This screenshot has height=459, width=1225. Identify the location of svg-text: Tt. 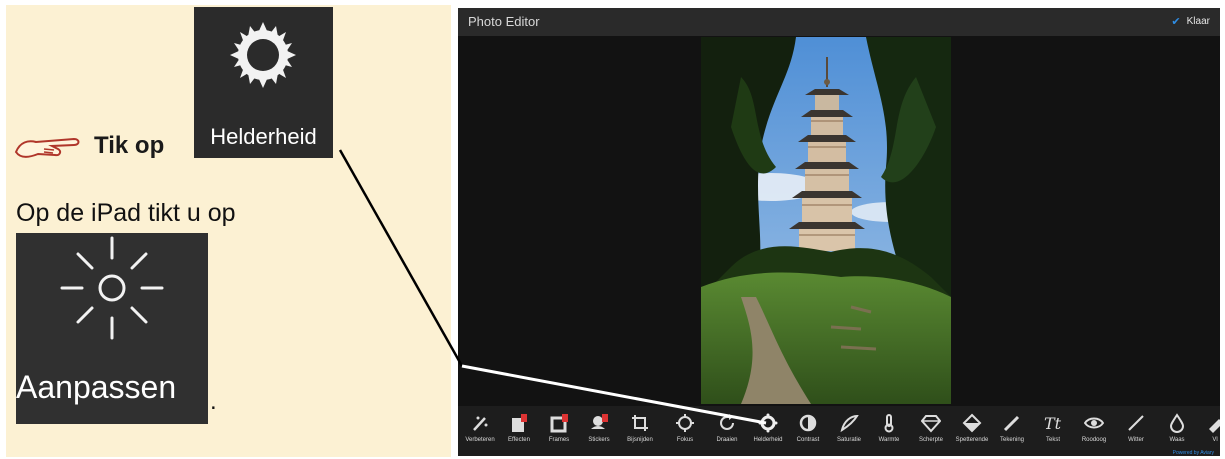
(1053, 423).